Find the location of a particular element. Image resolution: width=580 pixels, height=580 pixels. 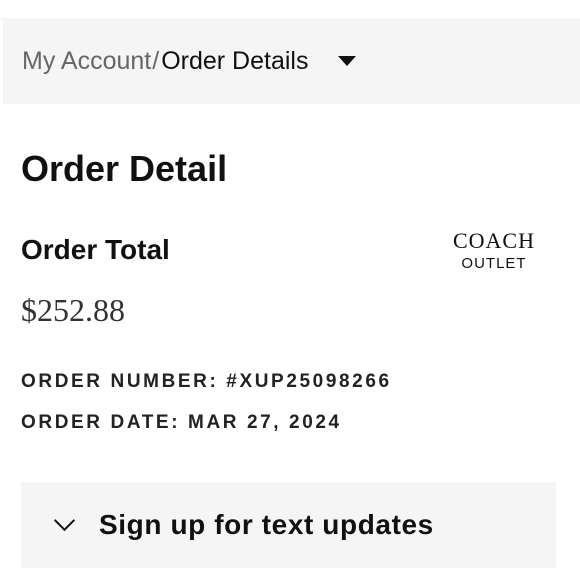

caret-down-icon is located at coordinates (347, 61).